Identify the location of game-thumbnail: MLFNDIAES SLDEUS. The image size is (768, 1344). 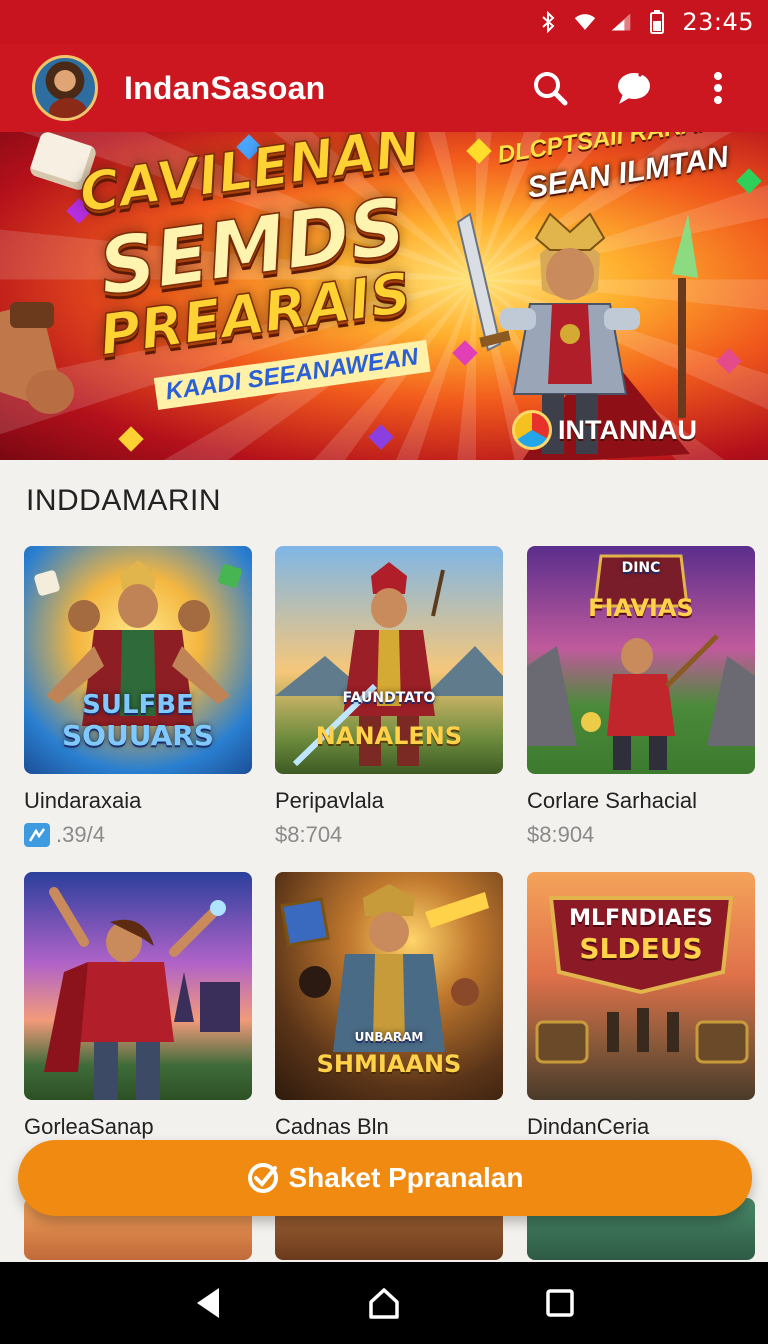
(641, 986).